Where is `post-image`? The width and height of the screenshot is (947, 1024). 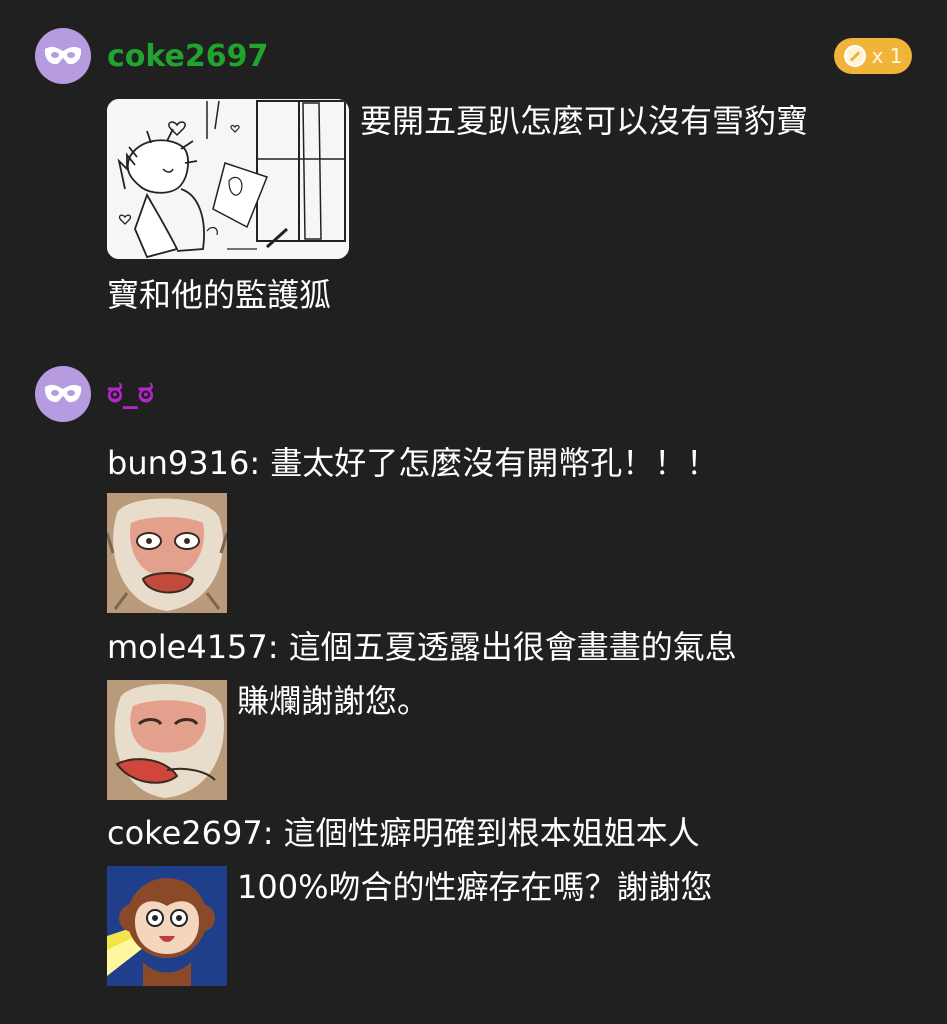
post-image is located at coordinates (228, 179).